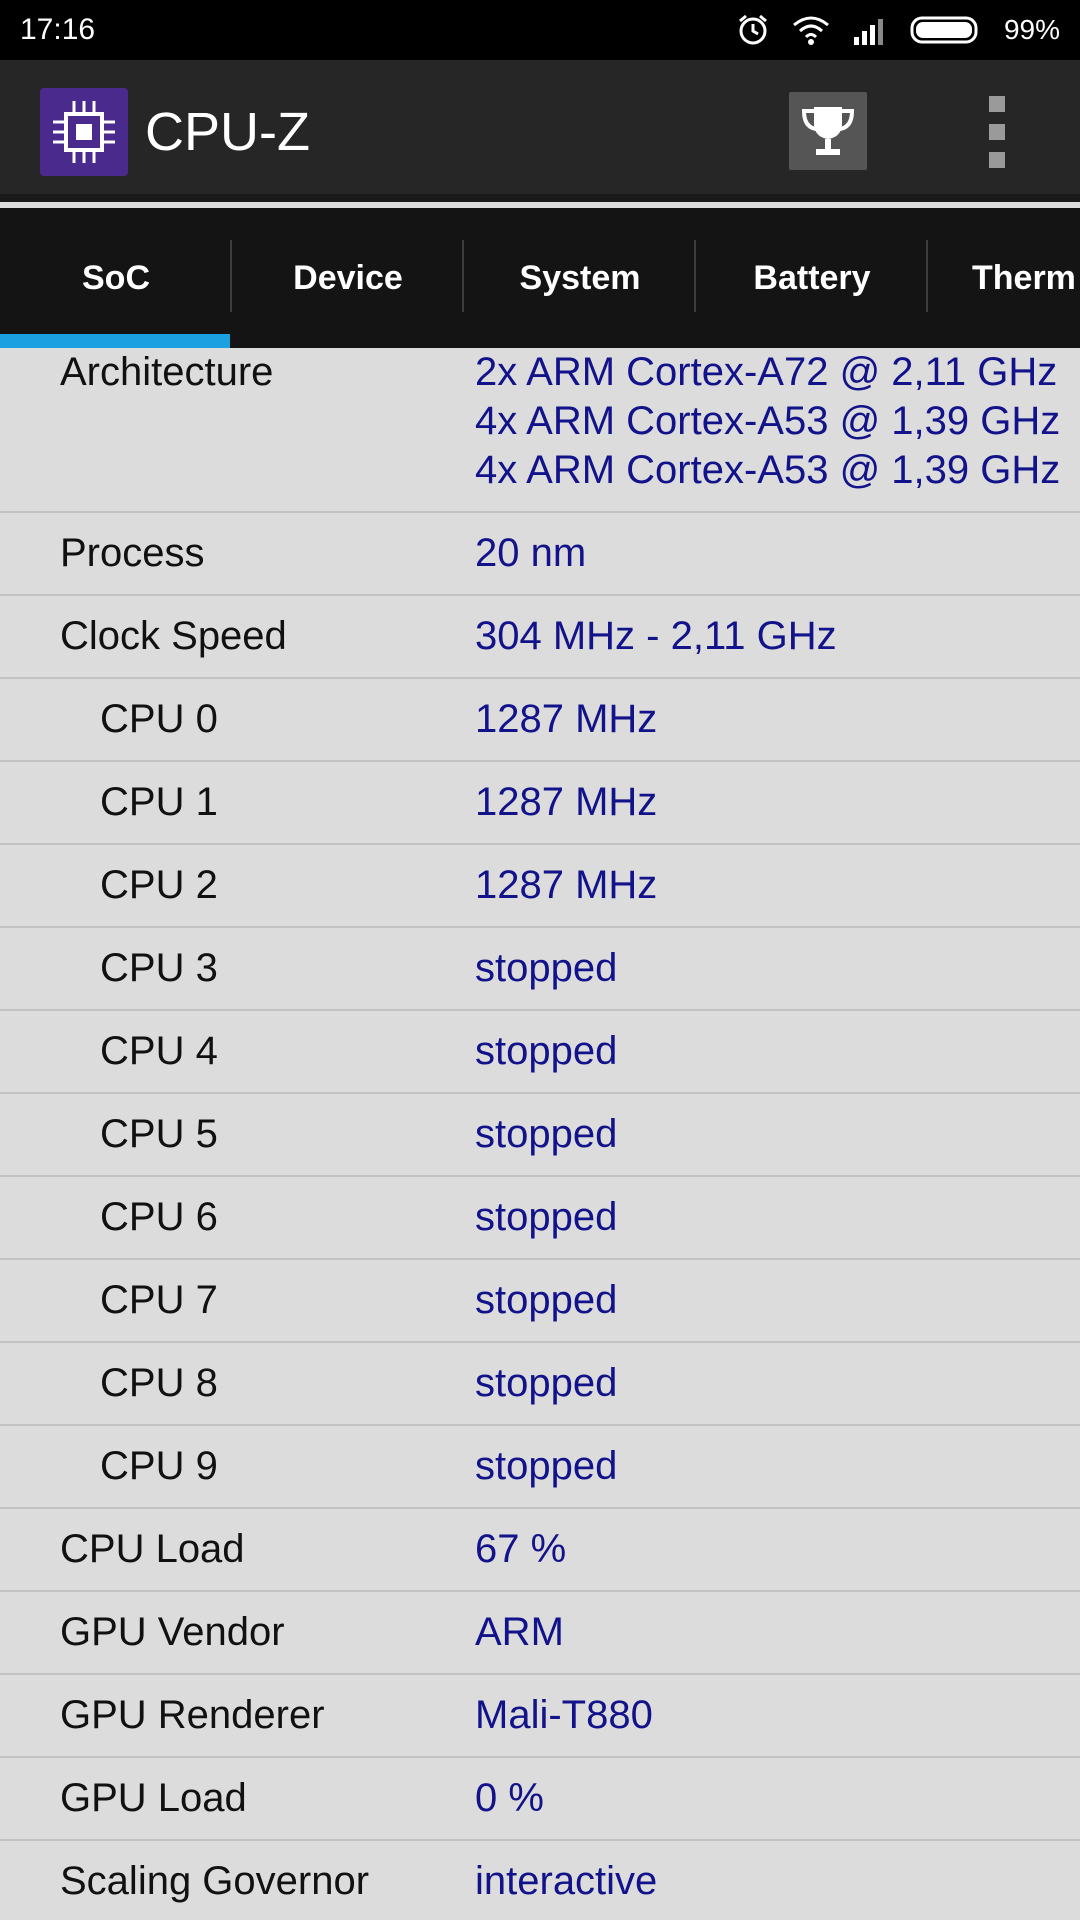  Describe the element at coordinates (1031, 29) in the screenshot. I see `battery-percent: 99%` at that location.